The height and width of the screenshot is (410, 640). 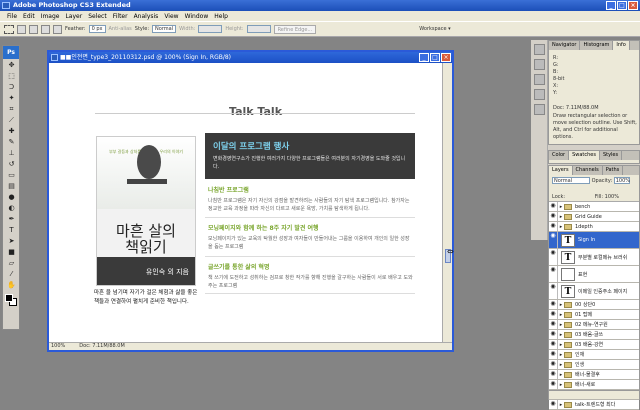 What do you see at coordinates (11, 252) in the screenshot?
I see `shape-tool-icon: ■` at bounding box center [11, 252].